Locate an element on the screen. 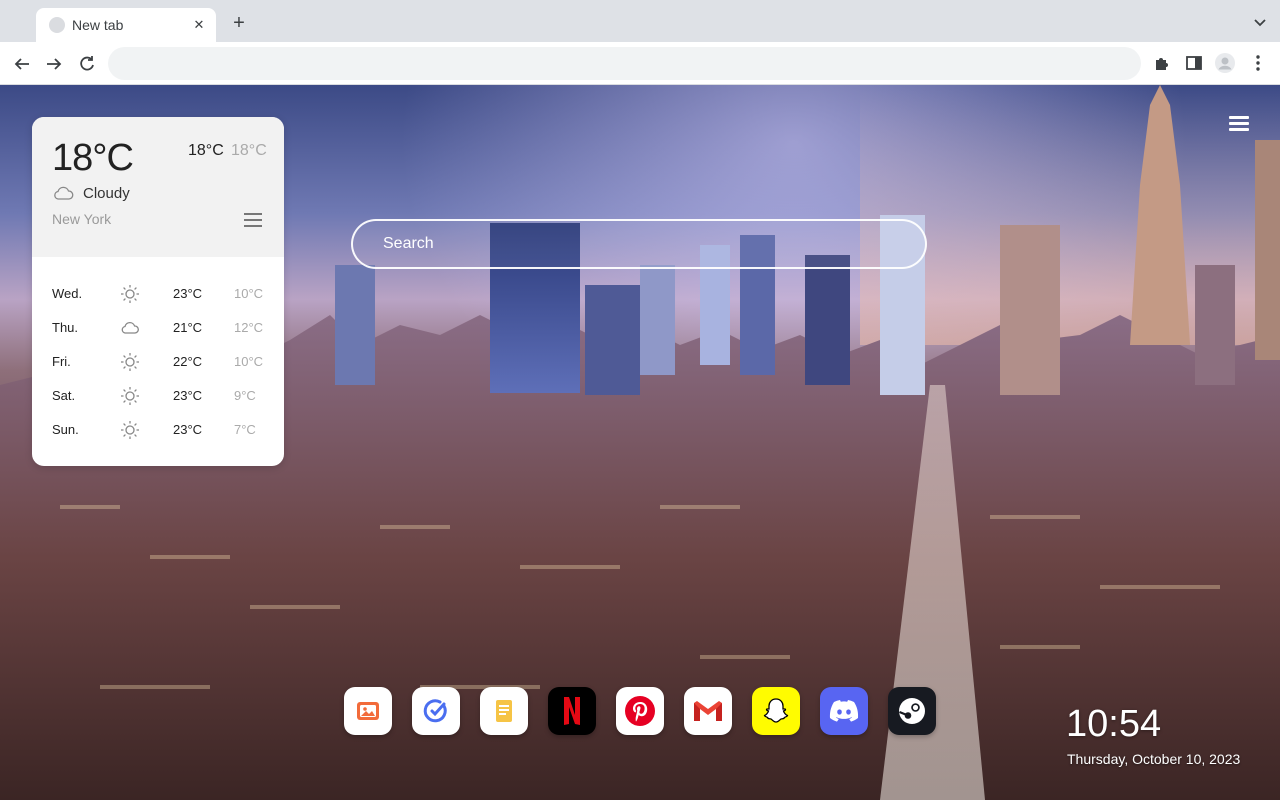  tab-strip: New tab ✕ + is located at coordinates (640, 21).